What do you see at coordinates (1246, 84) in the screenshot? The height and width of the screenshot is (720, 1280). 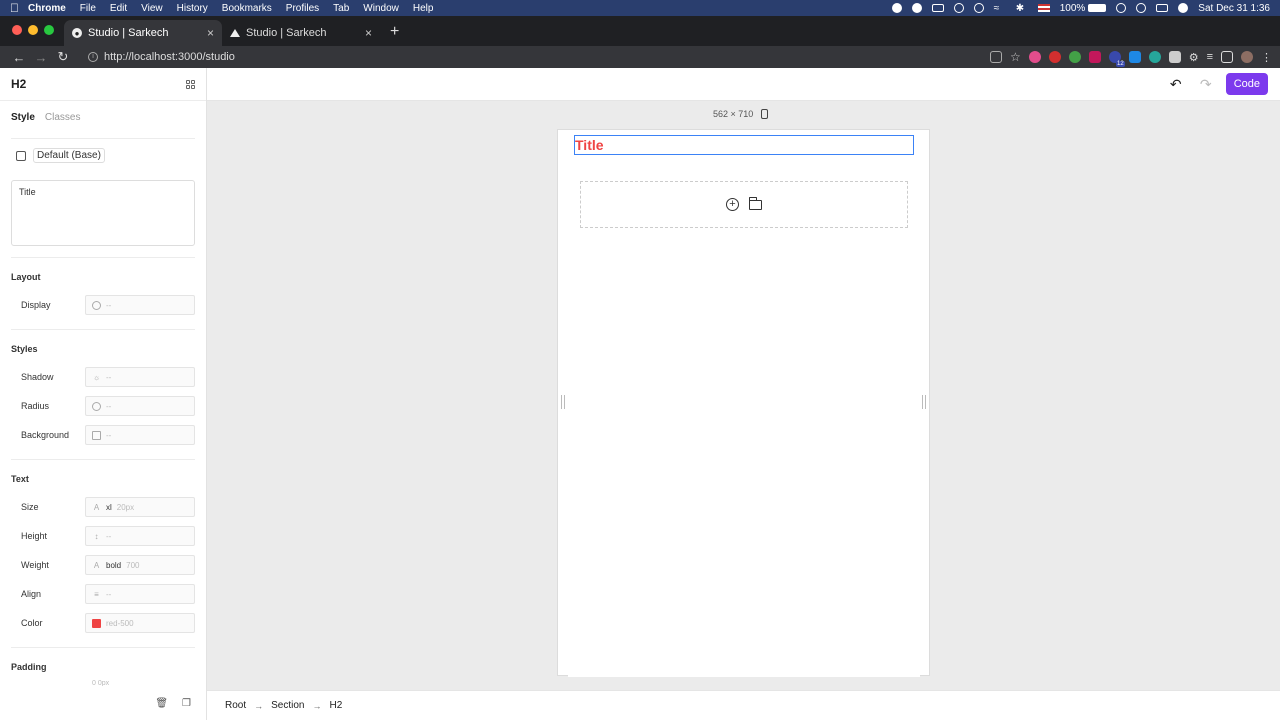 I see `code-button: Code` at bounding box center [1246, 84].